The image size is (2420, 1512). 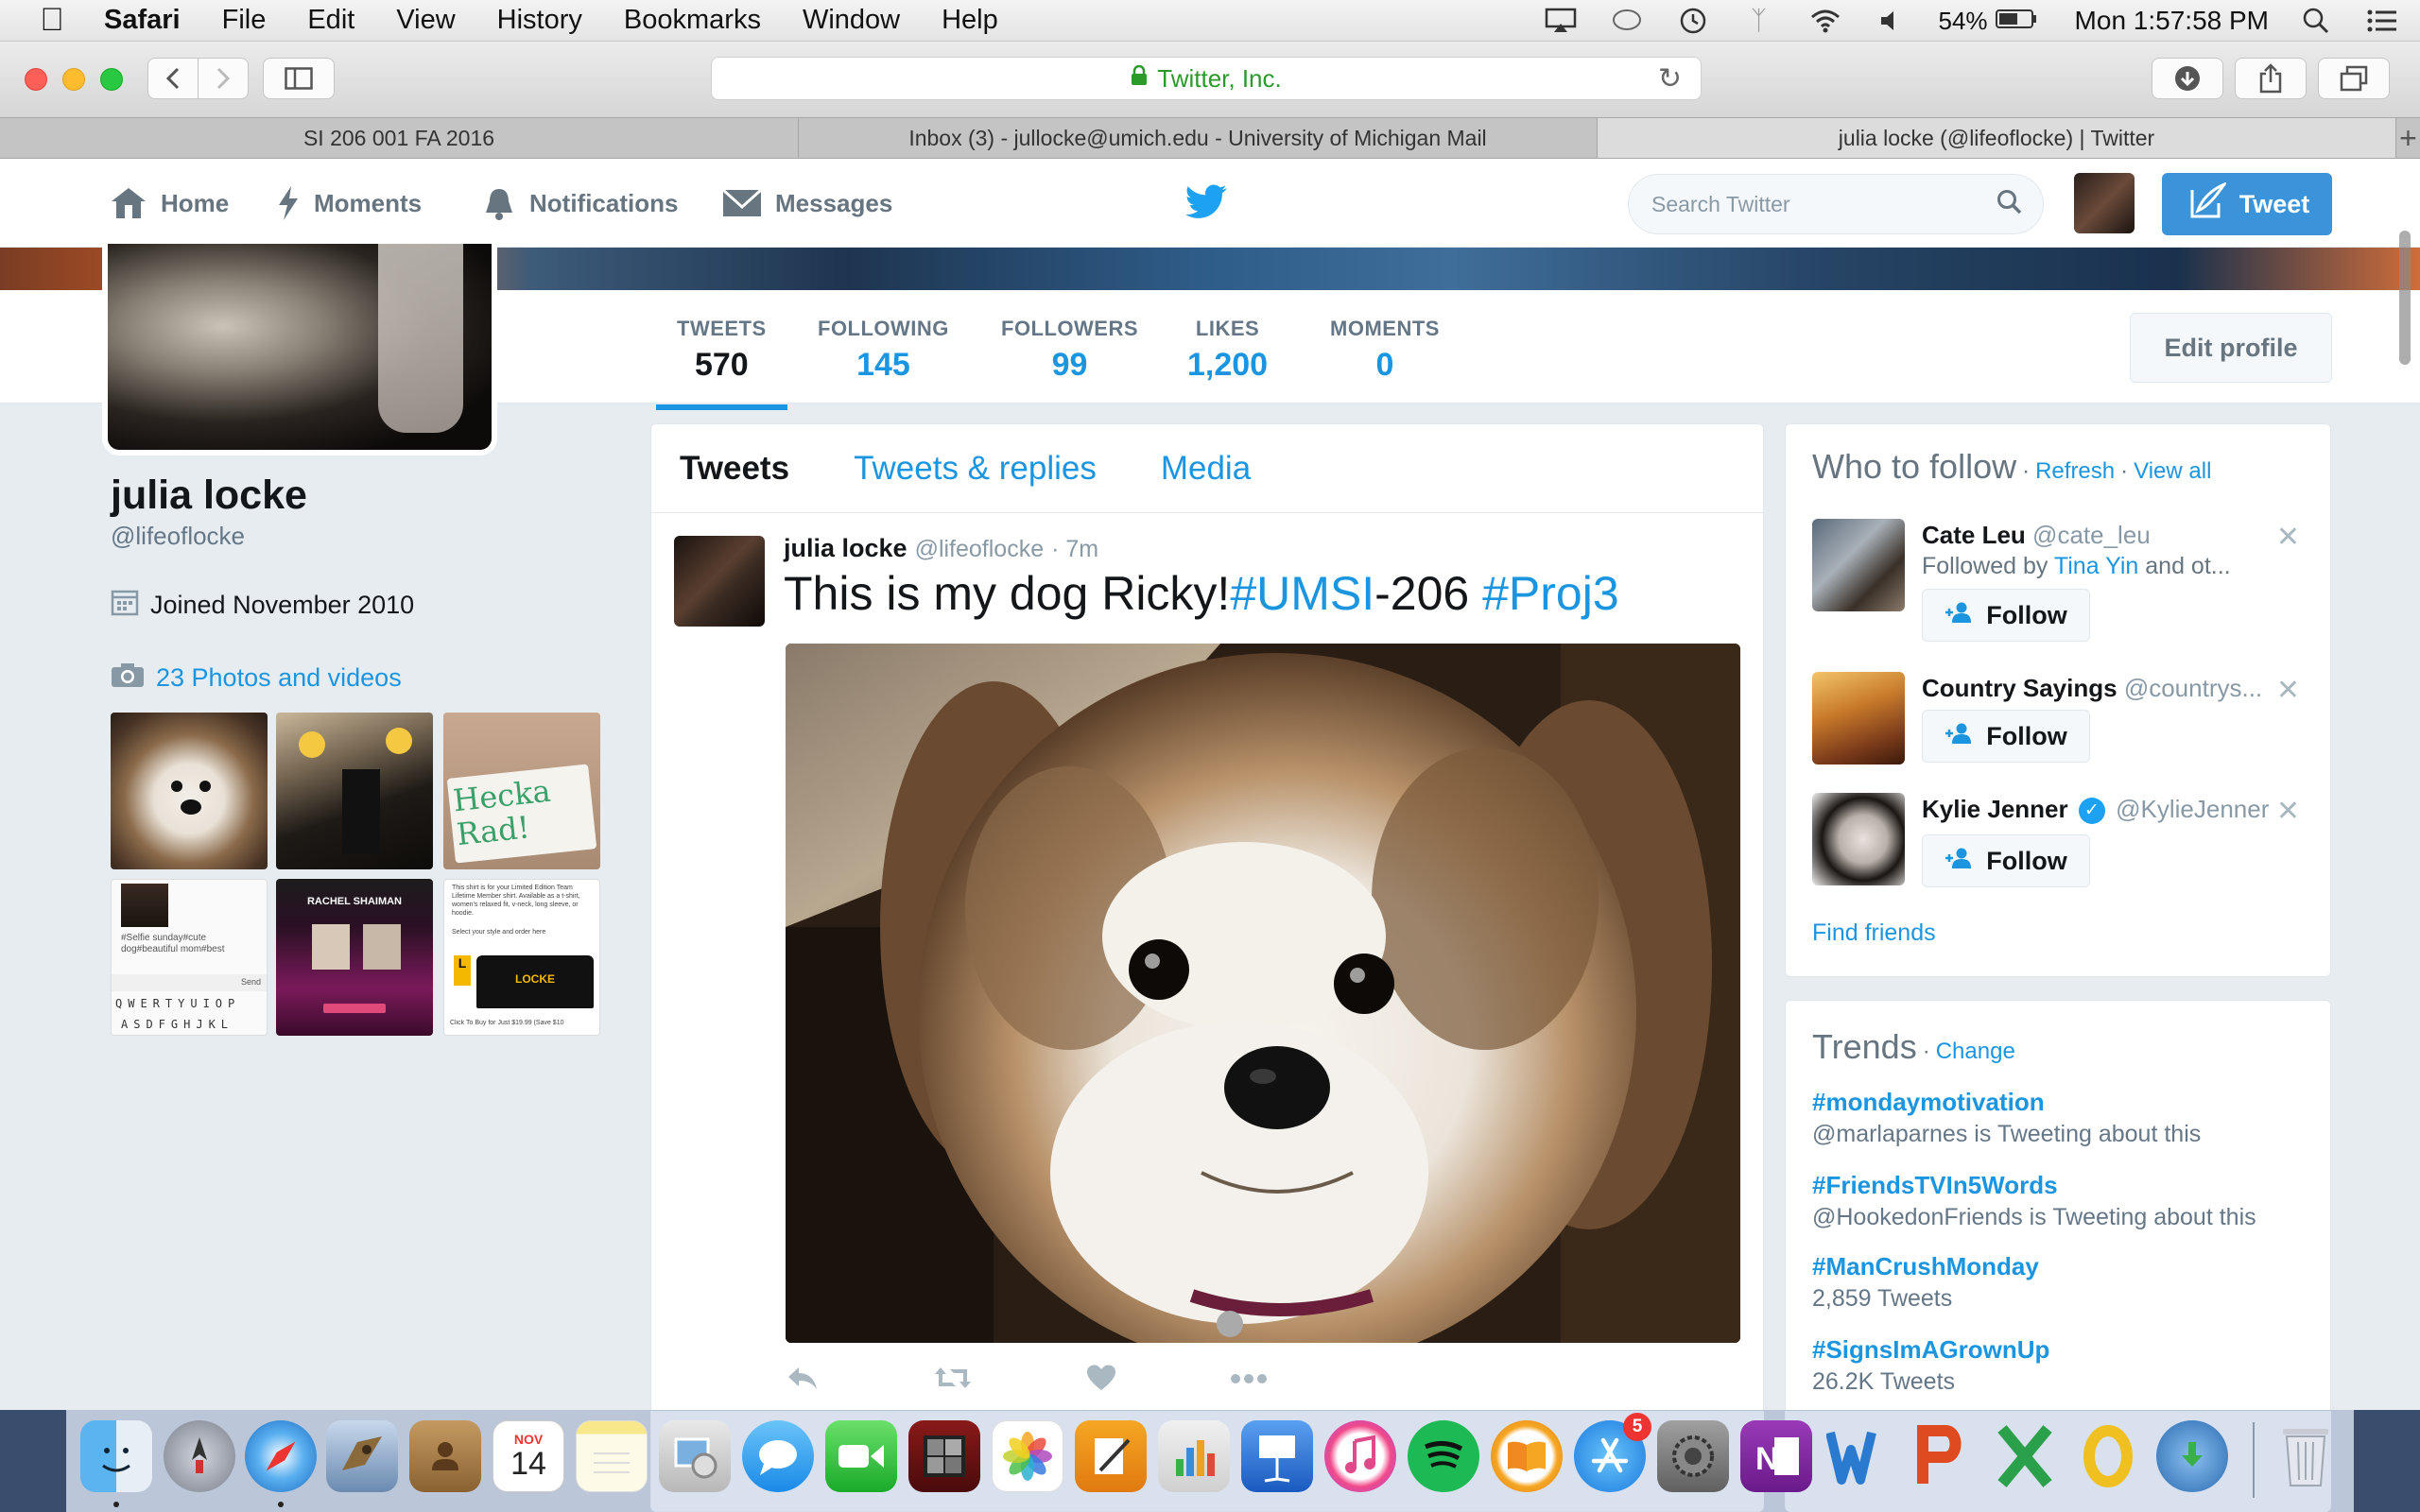 What do you see at coordinates (1858, 839) in the screenshot?
I see `kylie-jenner-avatar` at bounding box center [1858, 839].